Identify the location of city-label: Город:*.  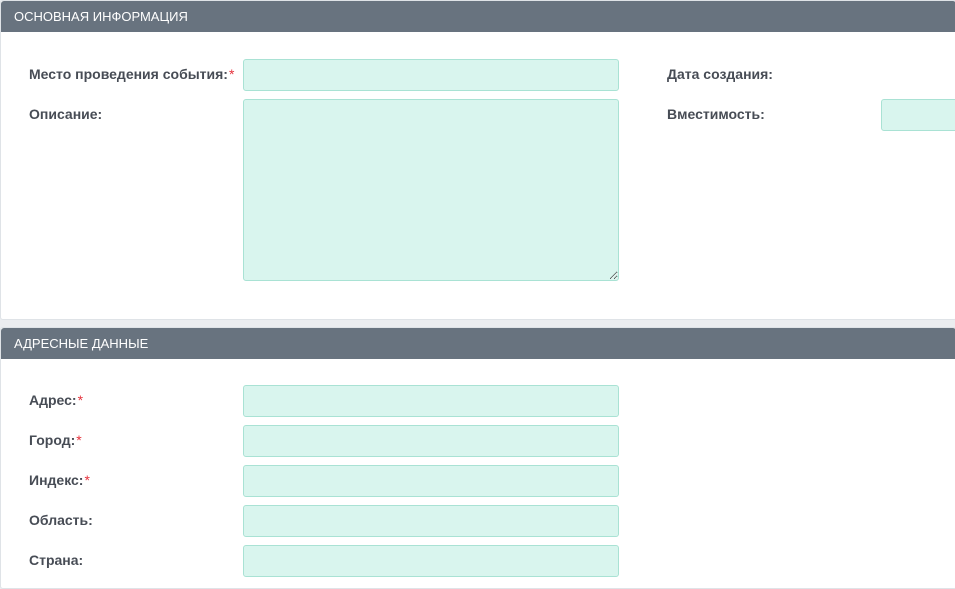
(55, 440).